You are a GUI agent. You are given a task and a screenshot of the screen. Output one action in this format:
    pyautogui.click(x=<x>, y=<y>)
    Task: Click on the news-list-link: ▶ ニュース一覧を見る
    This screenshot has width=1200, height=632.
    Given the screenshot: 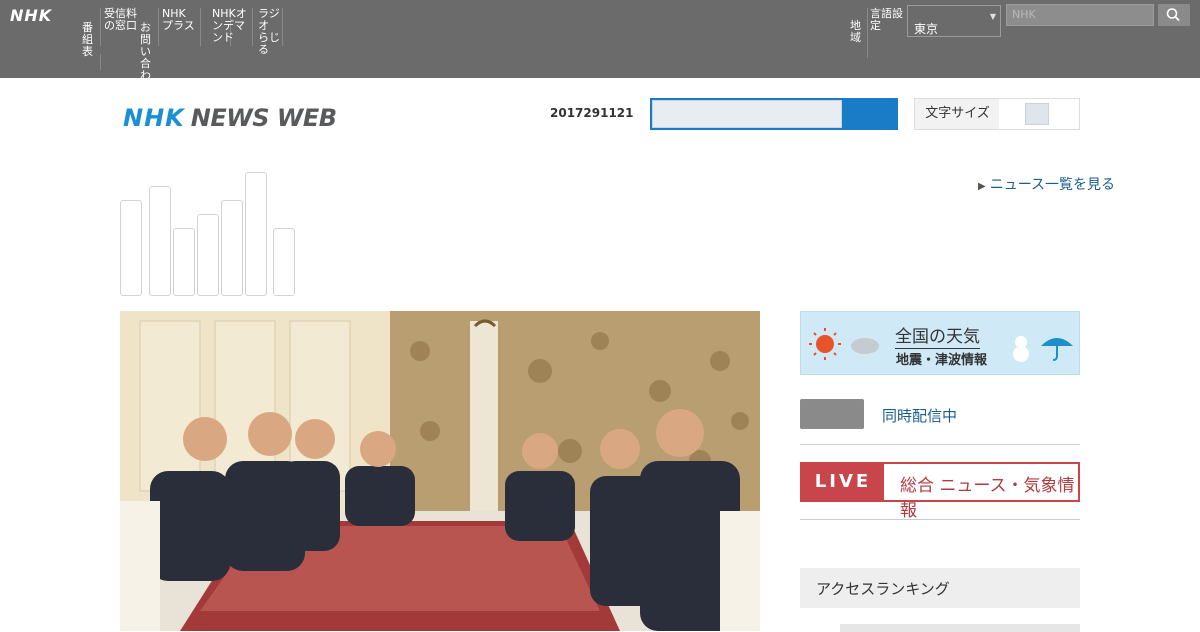 What is the action you would take?
    pyautogui.click(x=1046, y=184)
    